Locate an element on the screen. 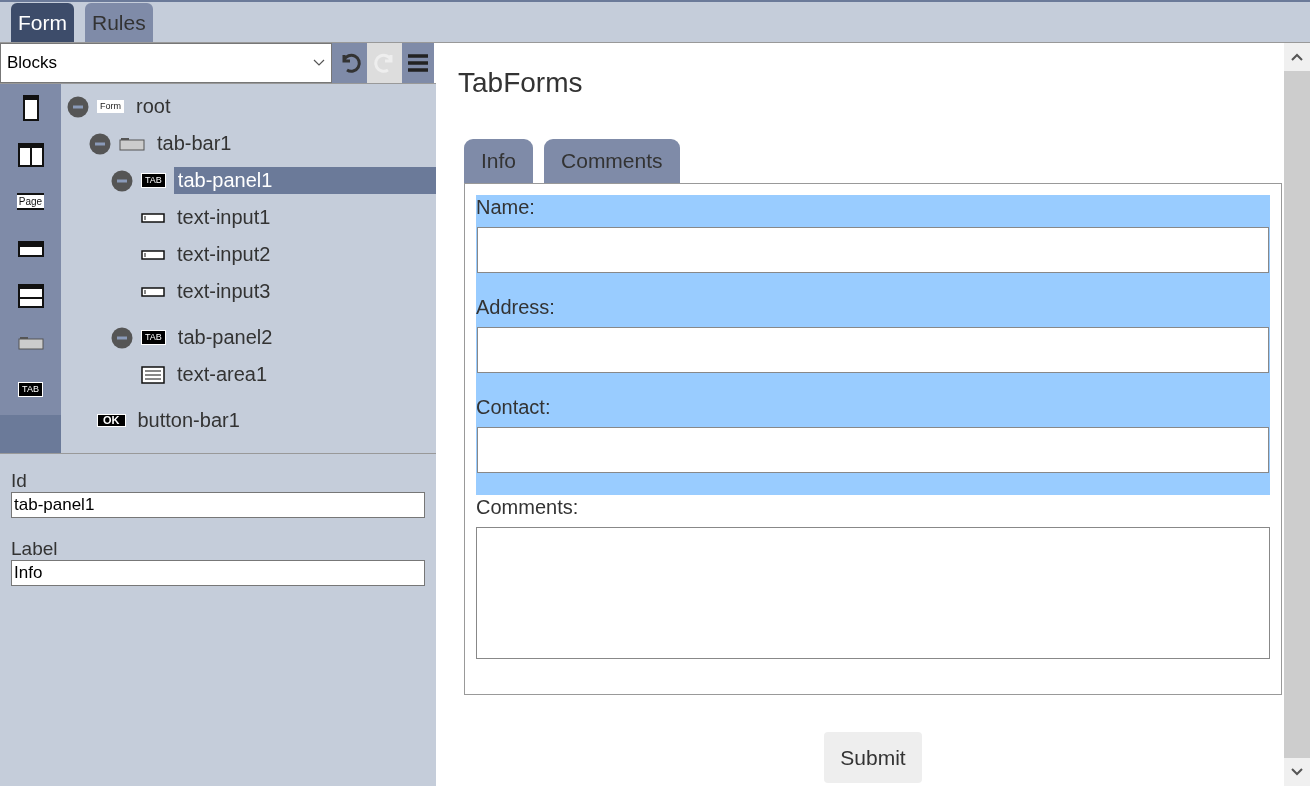 The image size is (1310, 786). tab-bar-icon is located at coordinates (132, 143).